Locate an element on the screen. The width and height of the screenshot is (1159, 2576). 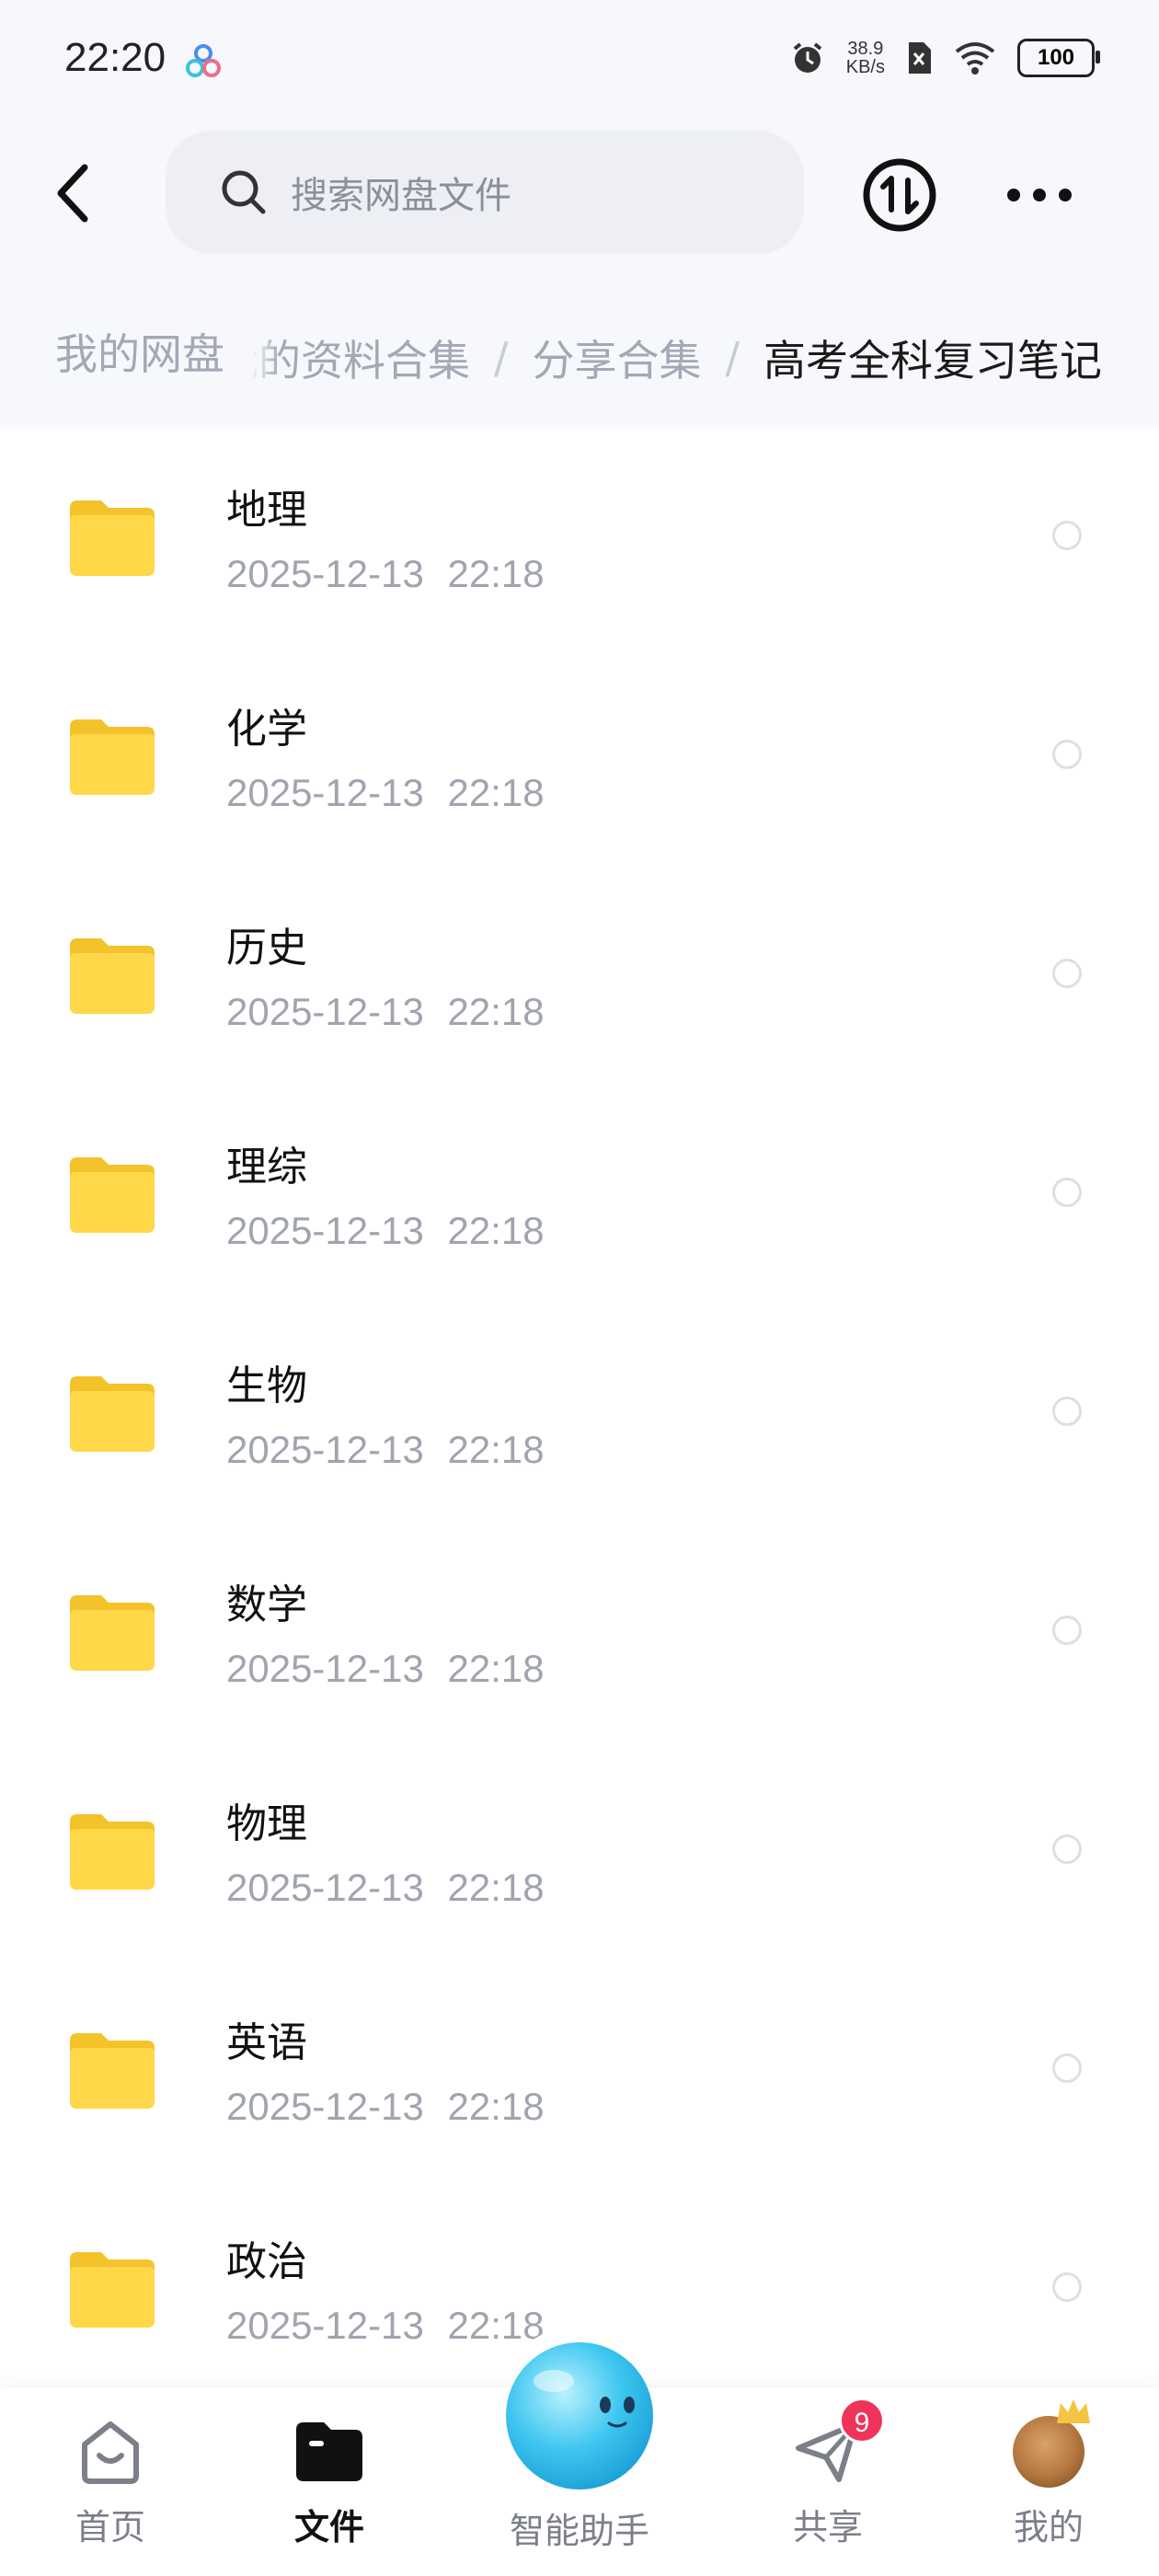
breadcrumb-item: 我的资料合集 is located at coordinates (343, 358).